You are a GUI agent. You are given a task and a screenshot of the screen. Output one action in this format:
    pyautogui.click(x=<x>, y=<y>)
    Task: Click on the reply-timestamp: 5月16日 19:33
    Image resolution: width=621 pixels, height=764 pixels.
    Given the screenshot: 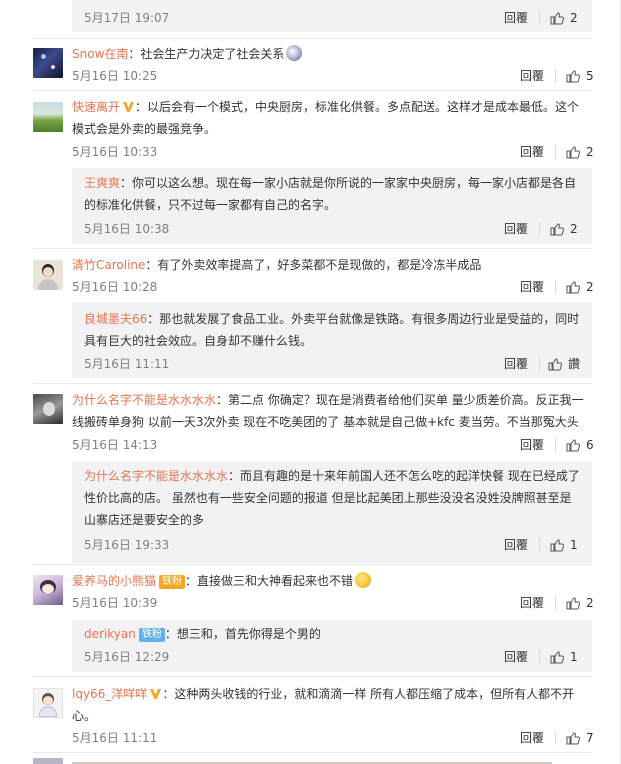 What is the action you would take?
    pyautogui.click(x=127, y=545)
    